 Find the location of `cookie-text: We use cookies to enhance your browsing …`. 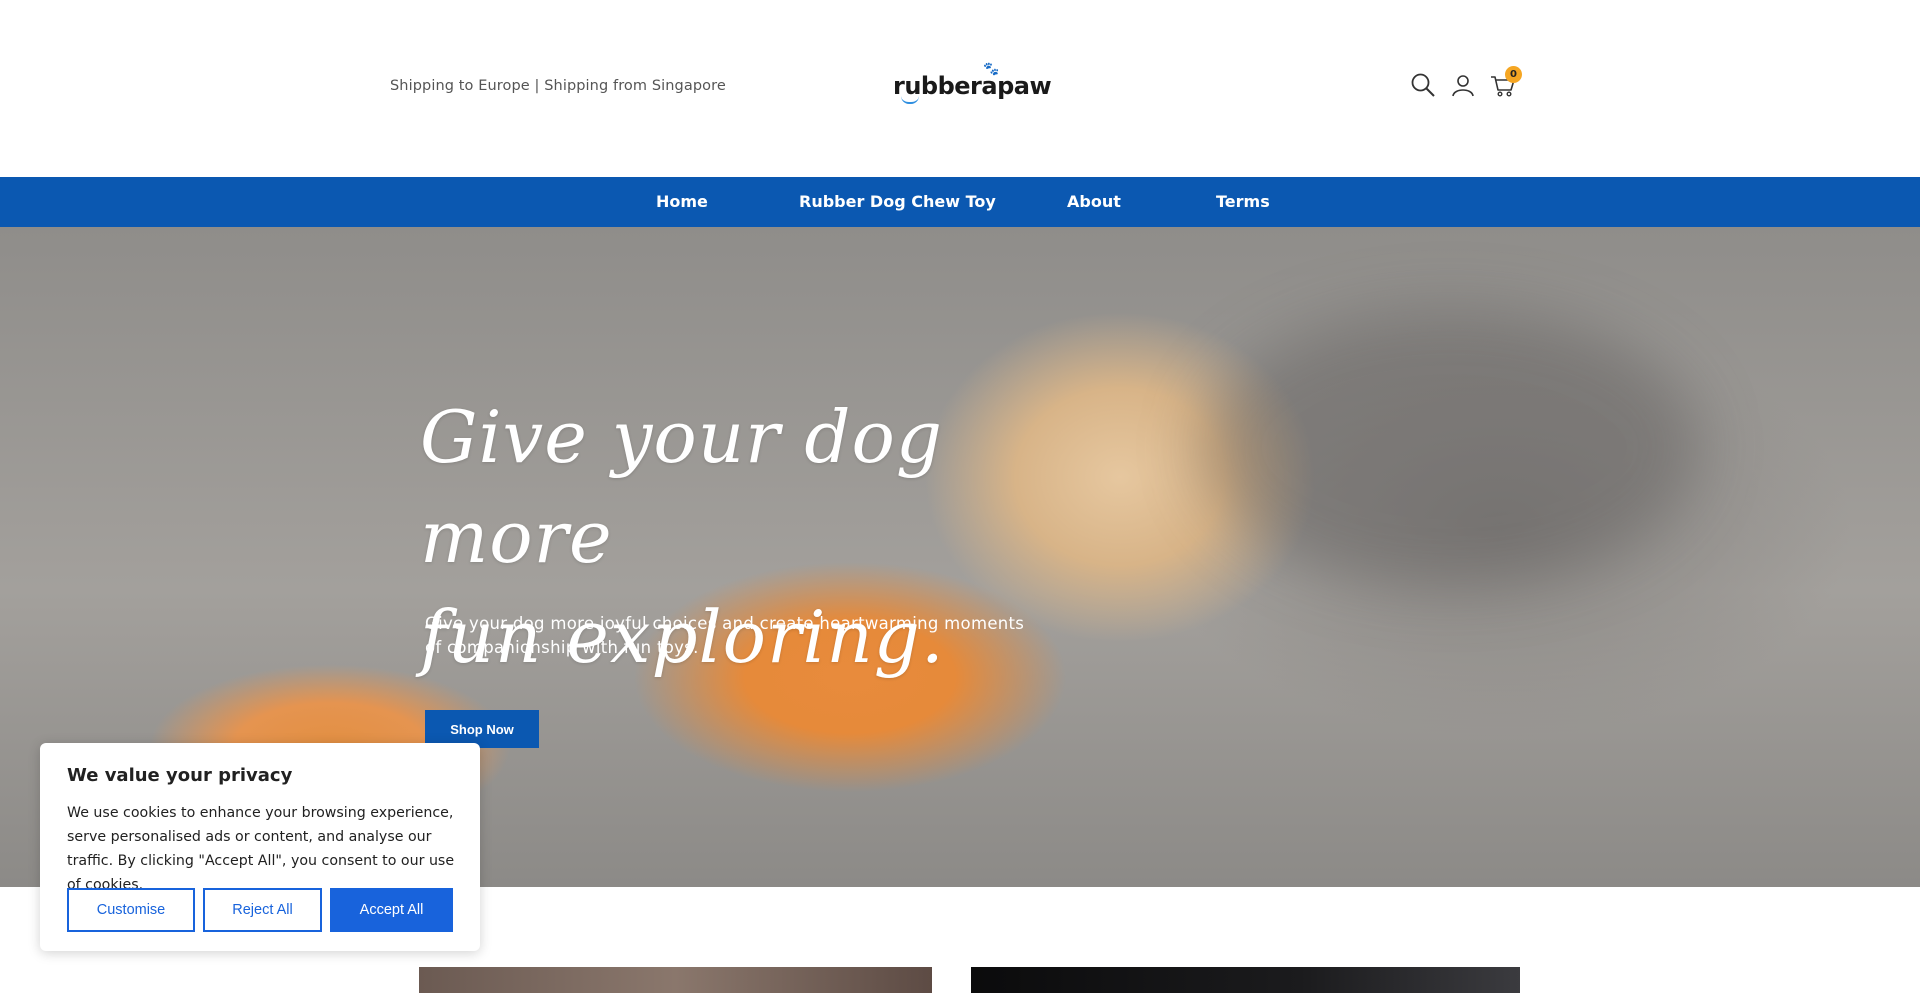

cookie-text: We use cookies to enhance your browsing … is located at coordinates (261, 849).